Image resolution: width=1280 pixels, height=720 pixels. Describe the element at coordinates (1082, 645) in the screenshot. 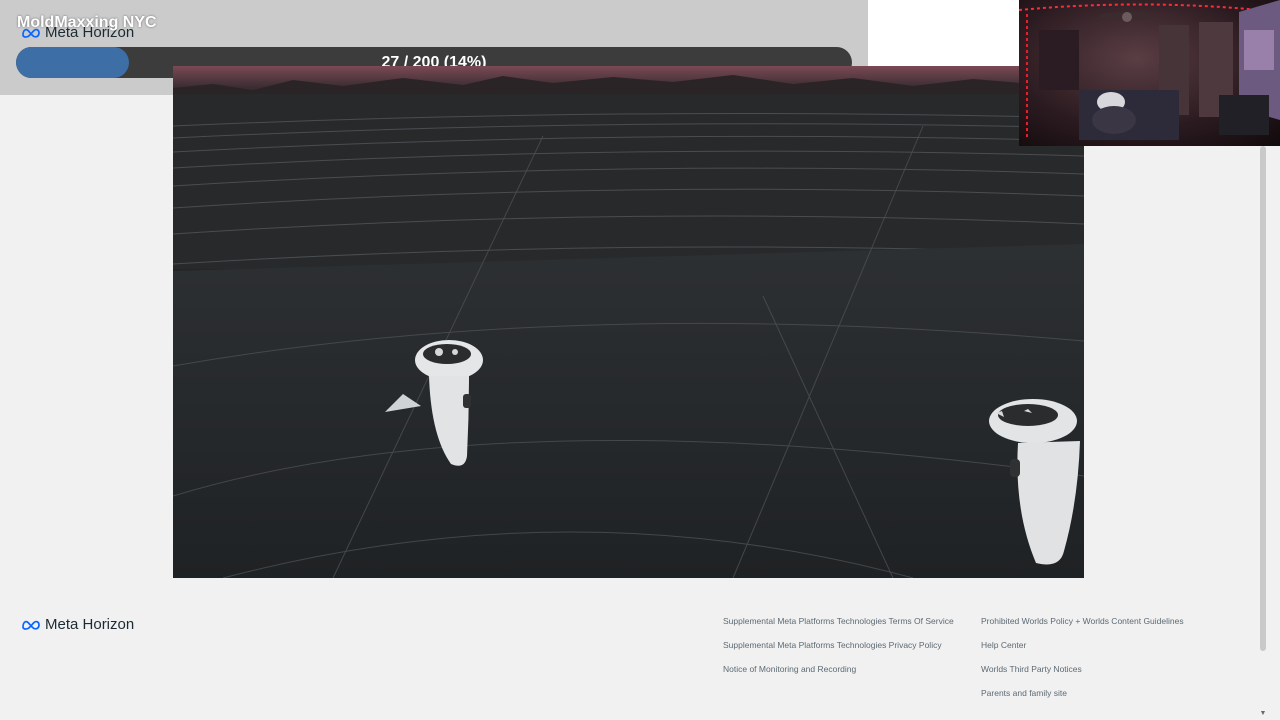

I see `footer-link-help-center: Help Center` at that location.